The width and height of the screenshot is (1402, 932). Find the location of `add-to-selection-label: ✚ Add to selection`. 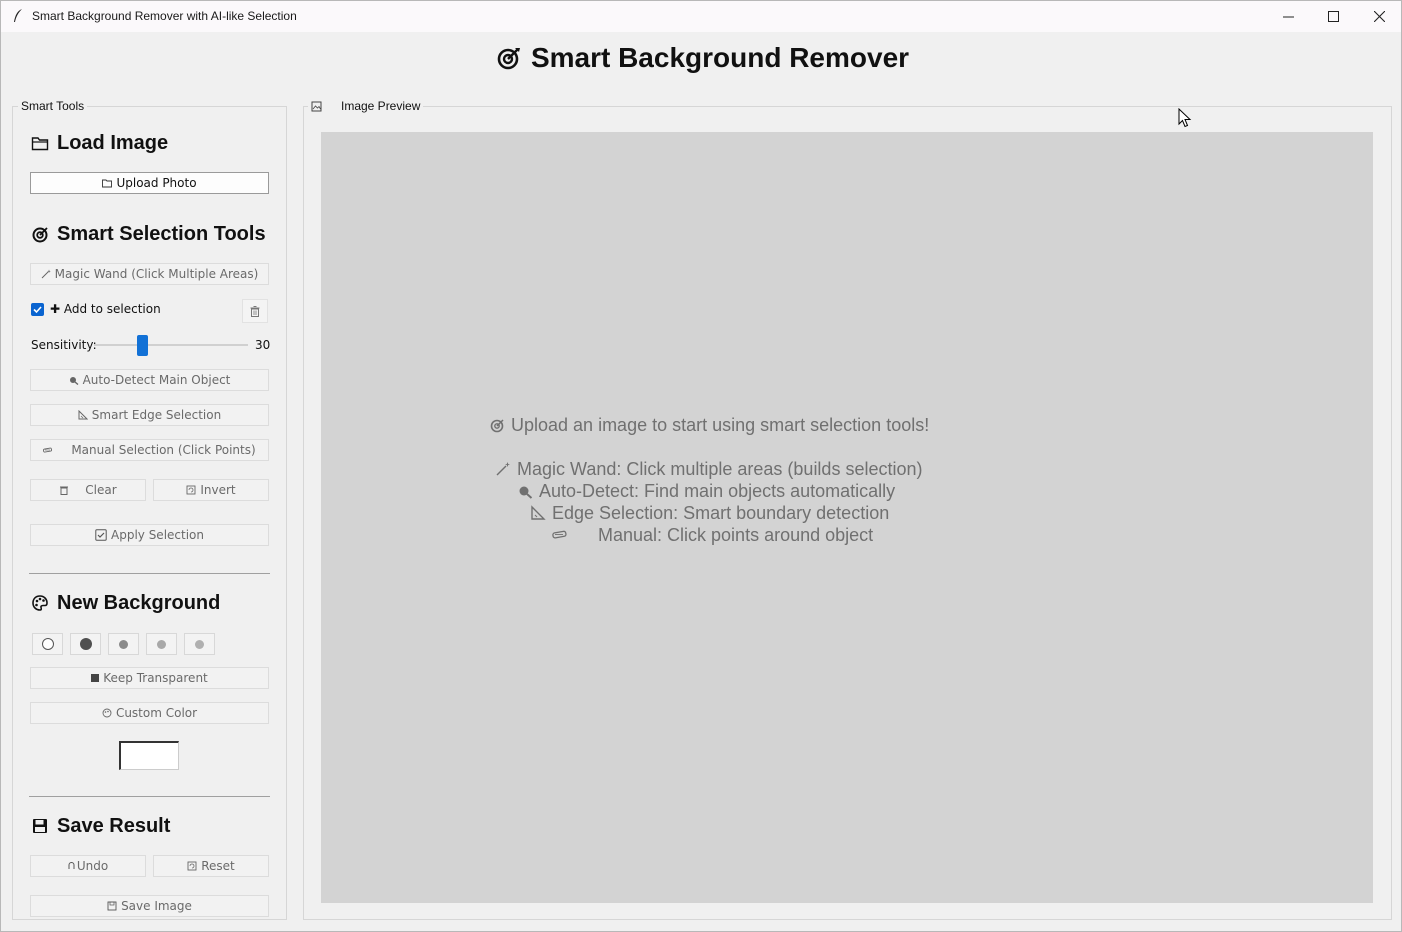

add-to-selection-label: ✚ Add to selection is located at coordinates (105, 309).